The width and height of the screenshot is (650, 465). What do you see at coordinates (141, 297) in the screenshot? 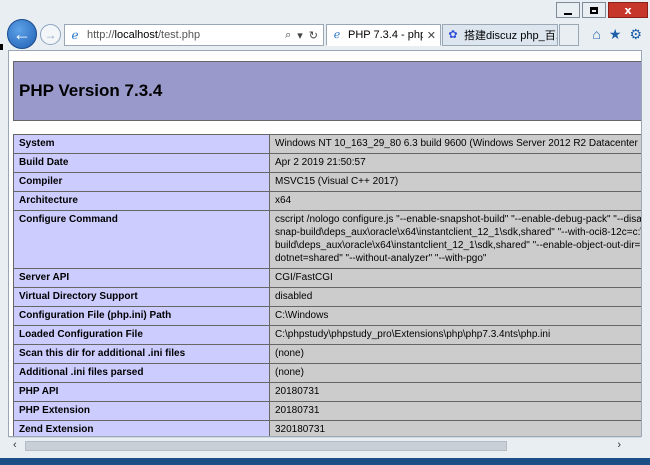
I see `row-key: Virtual Directory Support` at bounding box center [141, 297].